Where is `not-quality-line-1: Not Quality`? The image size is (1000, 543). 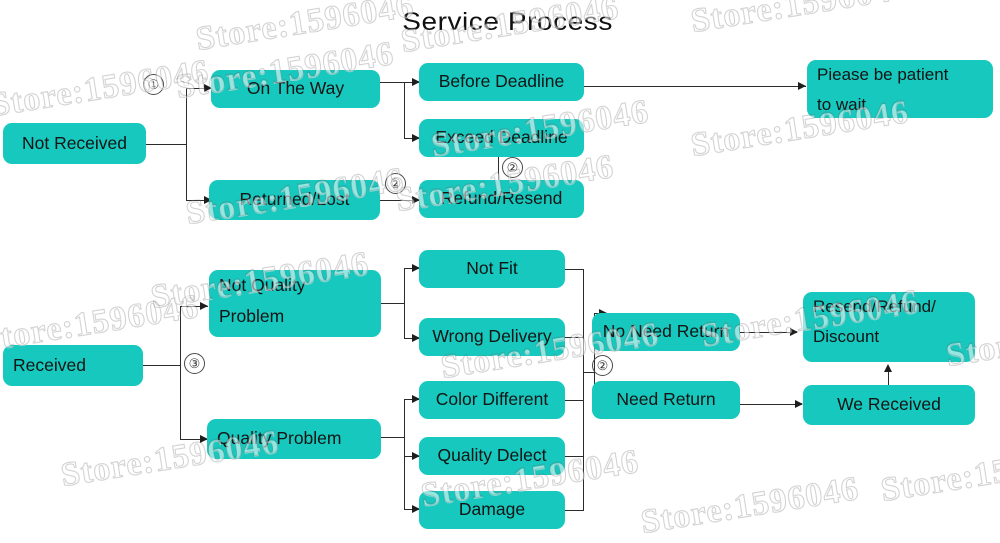
not-quality-line-1: Not Quality is located at coordinates (262, 285).